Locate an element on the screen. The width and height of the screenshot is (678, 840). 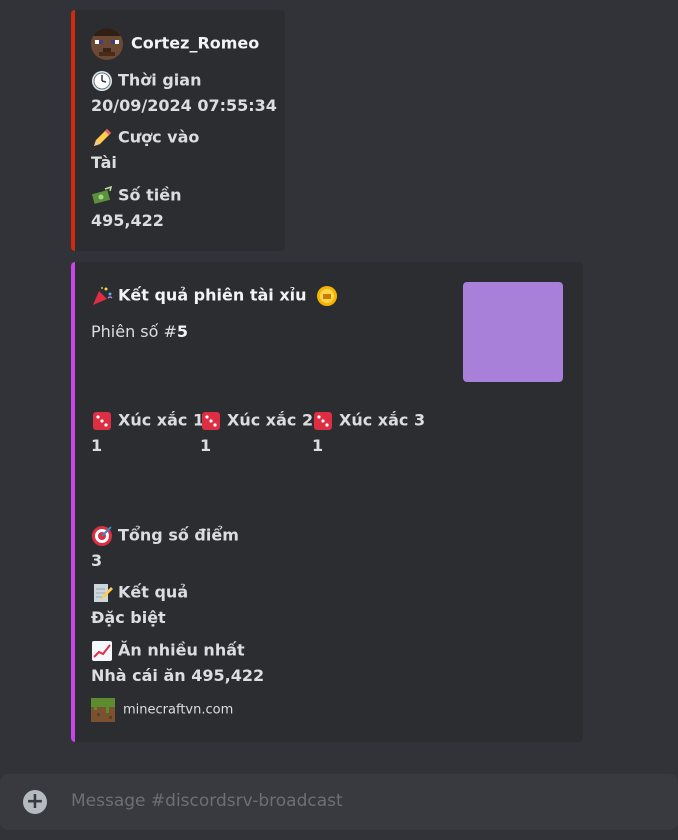
message-composer: + Message #discordsrv-broadcast is located at coordinates (339, 802).